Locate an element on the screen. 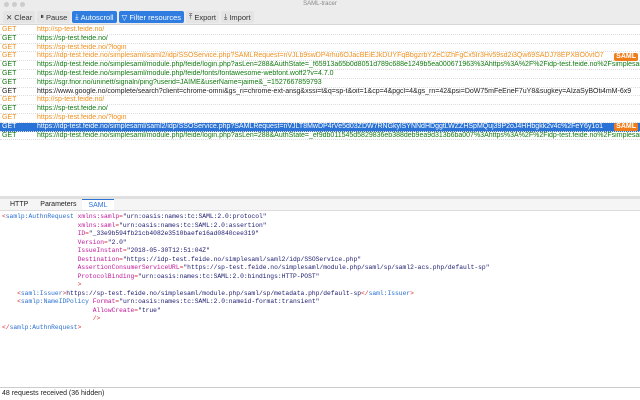 The height and width of the screenshot is (400, 640). xml-token: Version is located at coordinates (91, 242).